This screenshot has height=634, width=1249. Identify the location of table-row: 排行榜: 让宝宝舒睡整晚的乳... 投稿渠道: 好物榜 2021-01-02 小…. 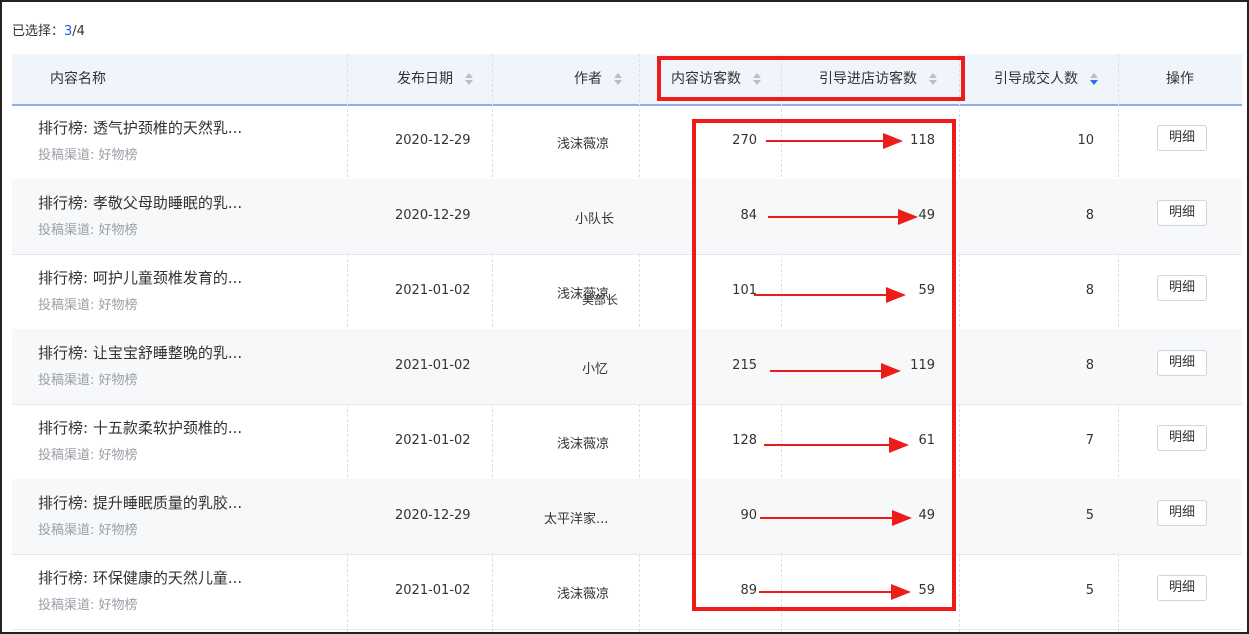
(627, 367).